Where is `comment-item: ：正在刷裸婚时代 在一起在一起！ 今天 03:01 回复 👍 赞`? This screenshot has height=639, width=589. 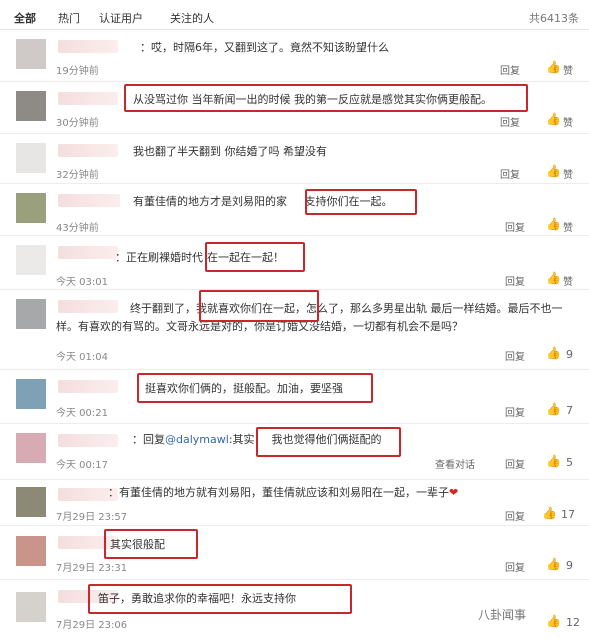 comment-item: ：正在刷裸婚时代 在一起在一起！ 今天 03:01 回复 👍 赞 is located at coordinates (294, 263).